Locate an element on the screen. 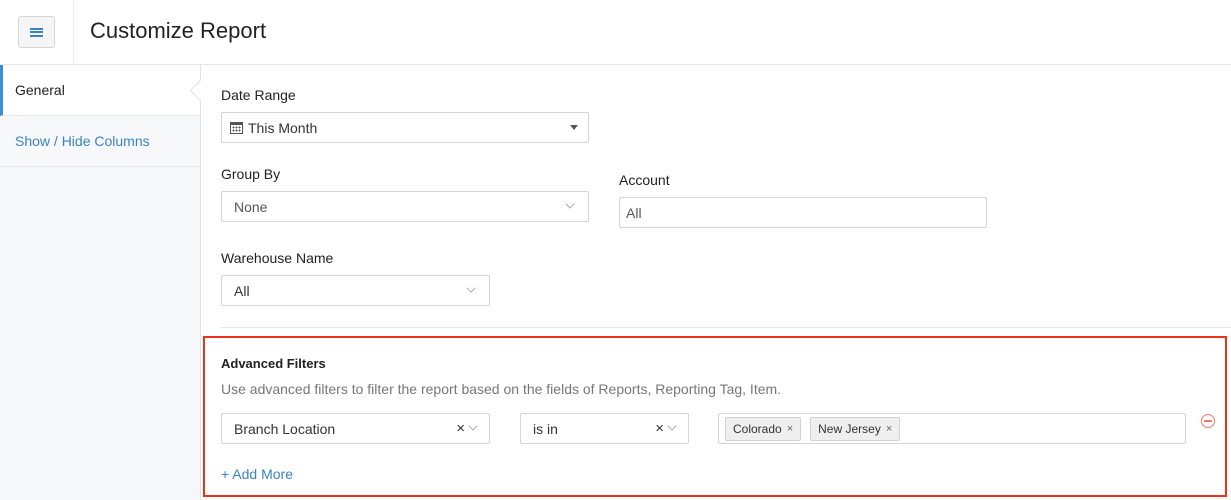 This screenshot has width=1231, height=500. tag-label: Colorado is located at coordinates (757, 428).